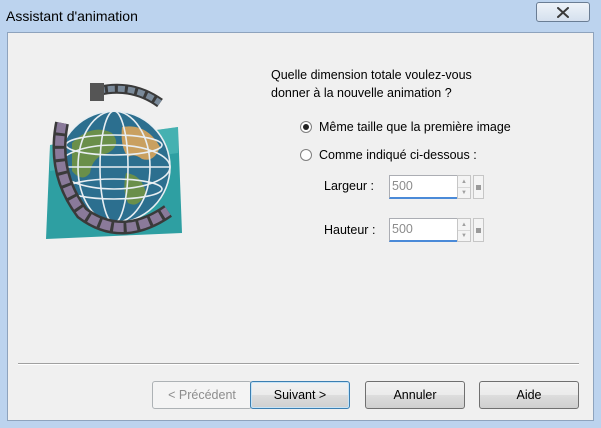  I want to click on radio-same-size: Même taille que la première image, so click(405, 127).